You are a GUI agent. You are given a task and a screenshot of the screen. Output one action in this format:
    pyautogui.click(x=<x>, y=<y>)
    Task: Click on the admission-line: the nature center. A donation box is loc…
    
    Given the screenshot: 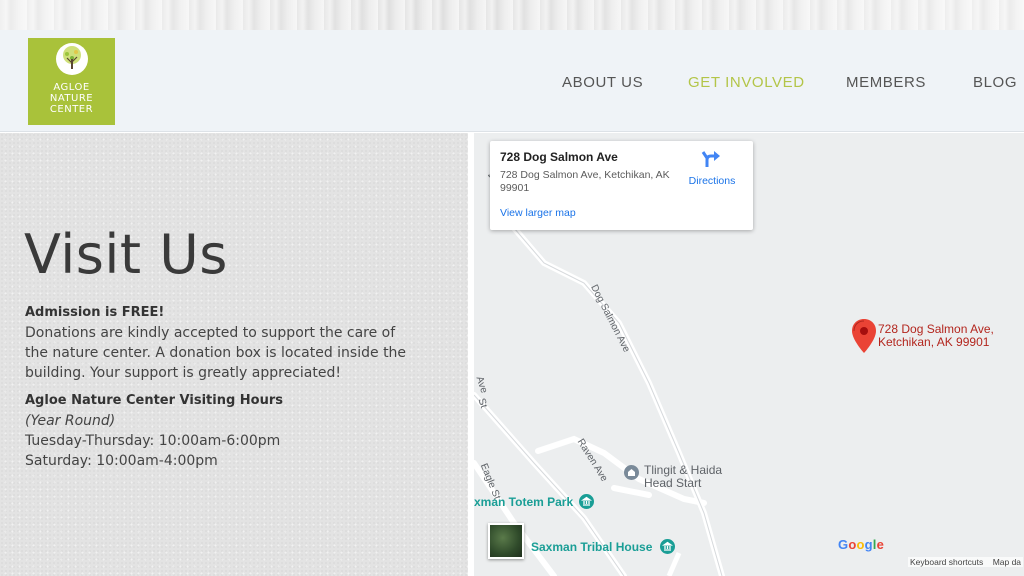 What is the action you would take?
    pyautogui.click(x=216, y=353)
    